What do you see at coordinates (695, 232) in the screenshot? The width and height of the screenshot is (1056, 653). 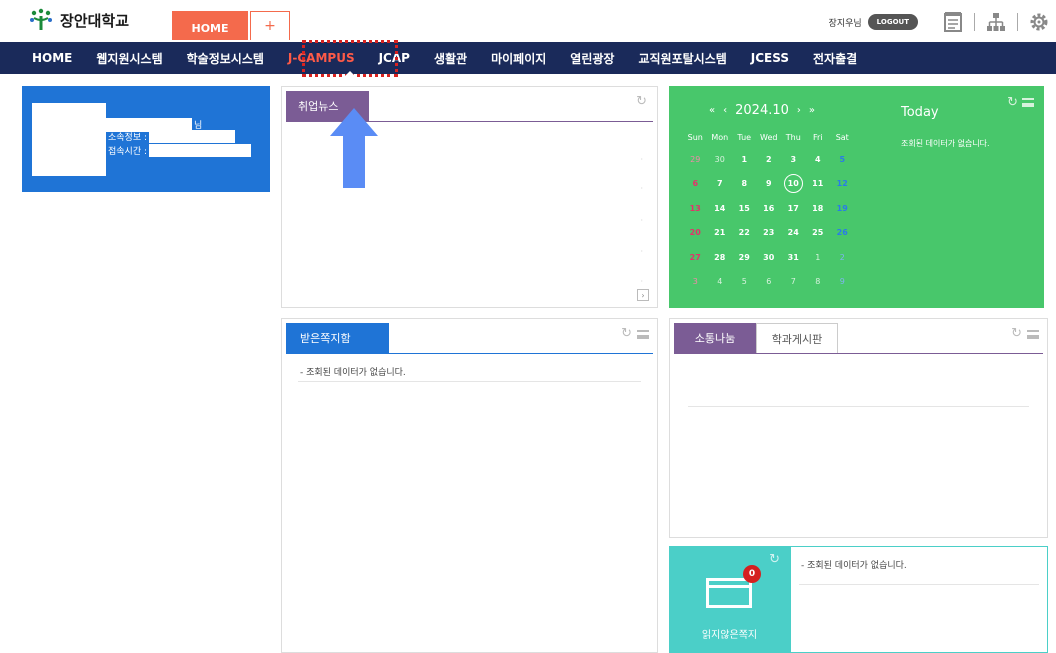 I see `calendar-day: 20` at bounding box center [695, 232].